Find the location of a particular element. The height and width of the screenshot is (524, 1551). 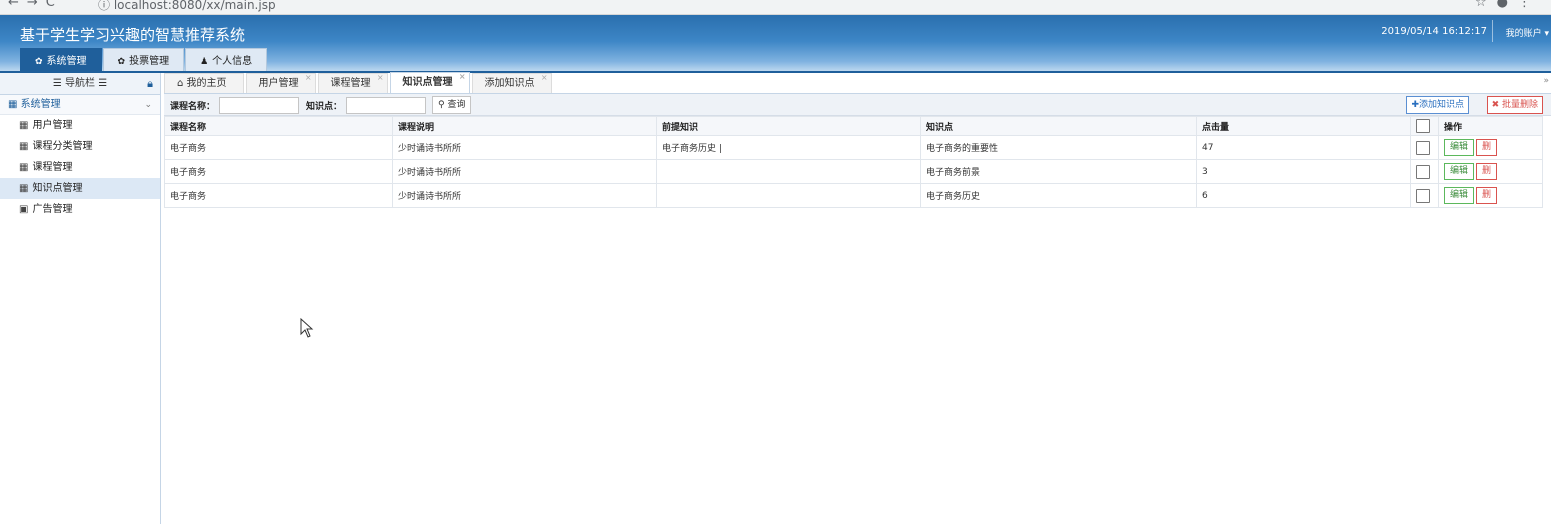

knowledge-point-input is located at coordinates (386, 105).